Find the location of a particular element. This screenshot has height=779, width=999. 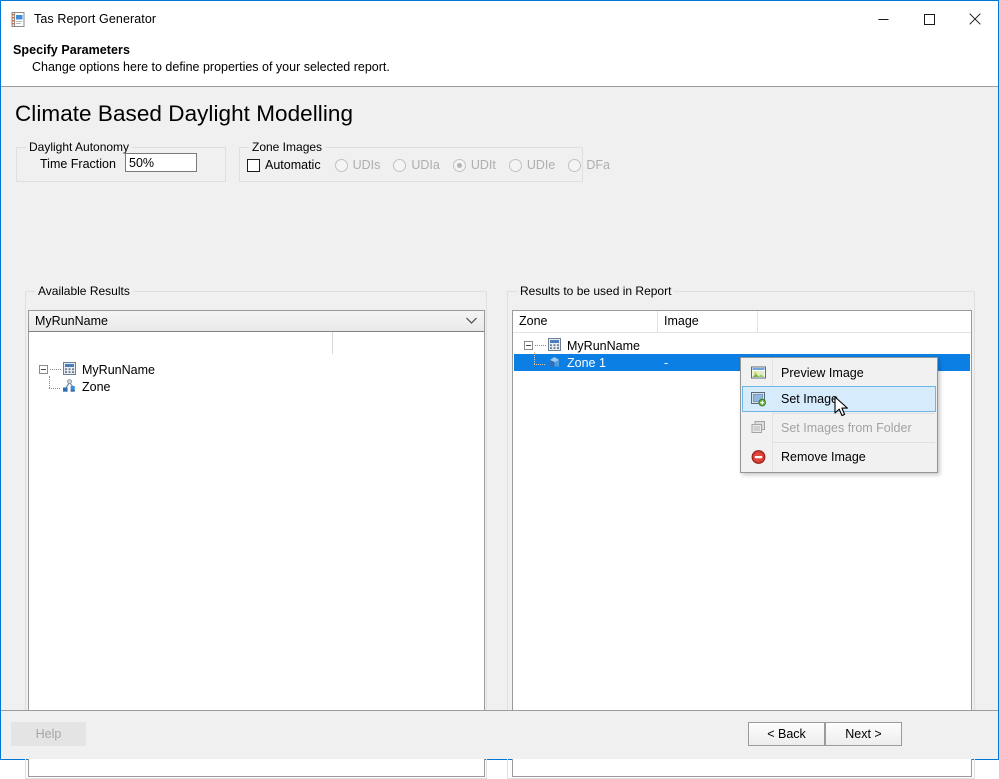

report-row-zone-1-content: Zone 1 is located at coordinates (565, 361).